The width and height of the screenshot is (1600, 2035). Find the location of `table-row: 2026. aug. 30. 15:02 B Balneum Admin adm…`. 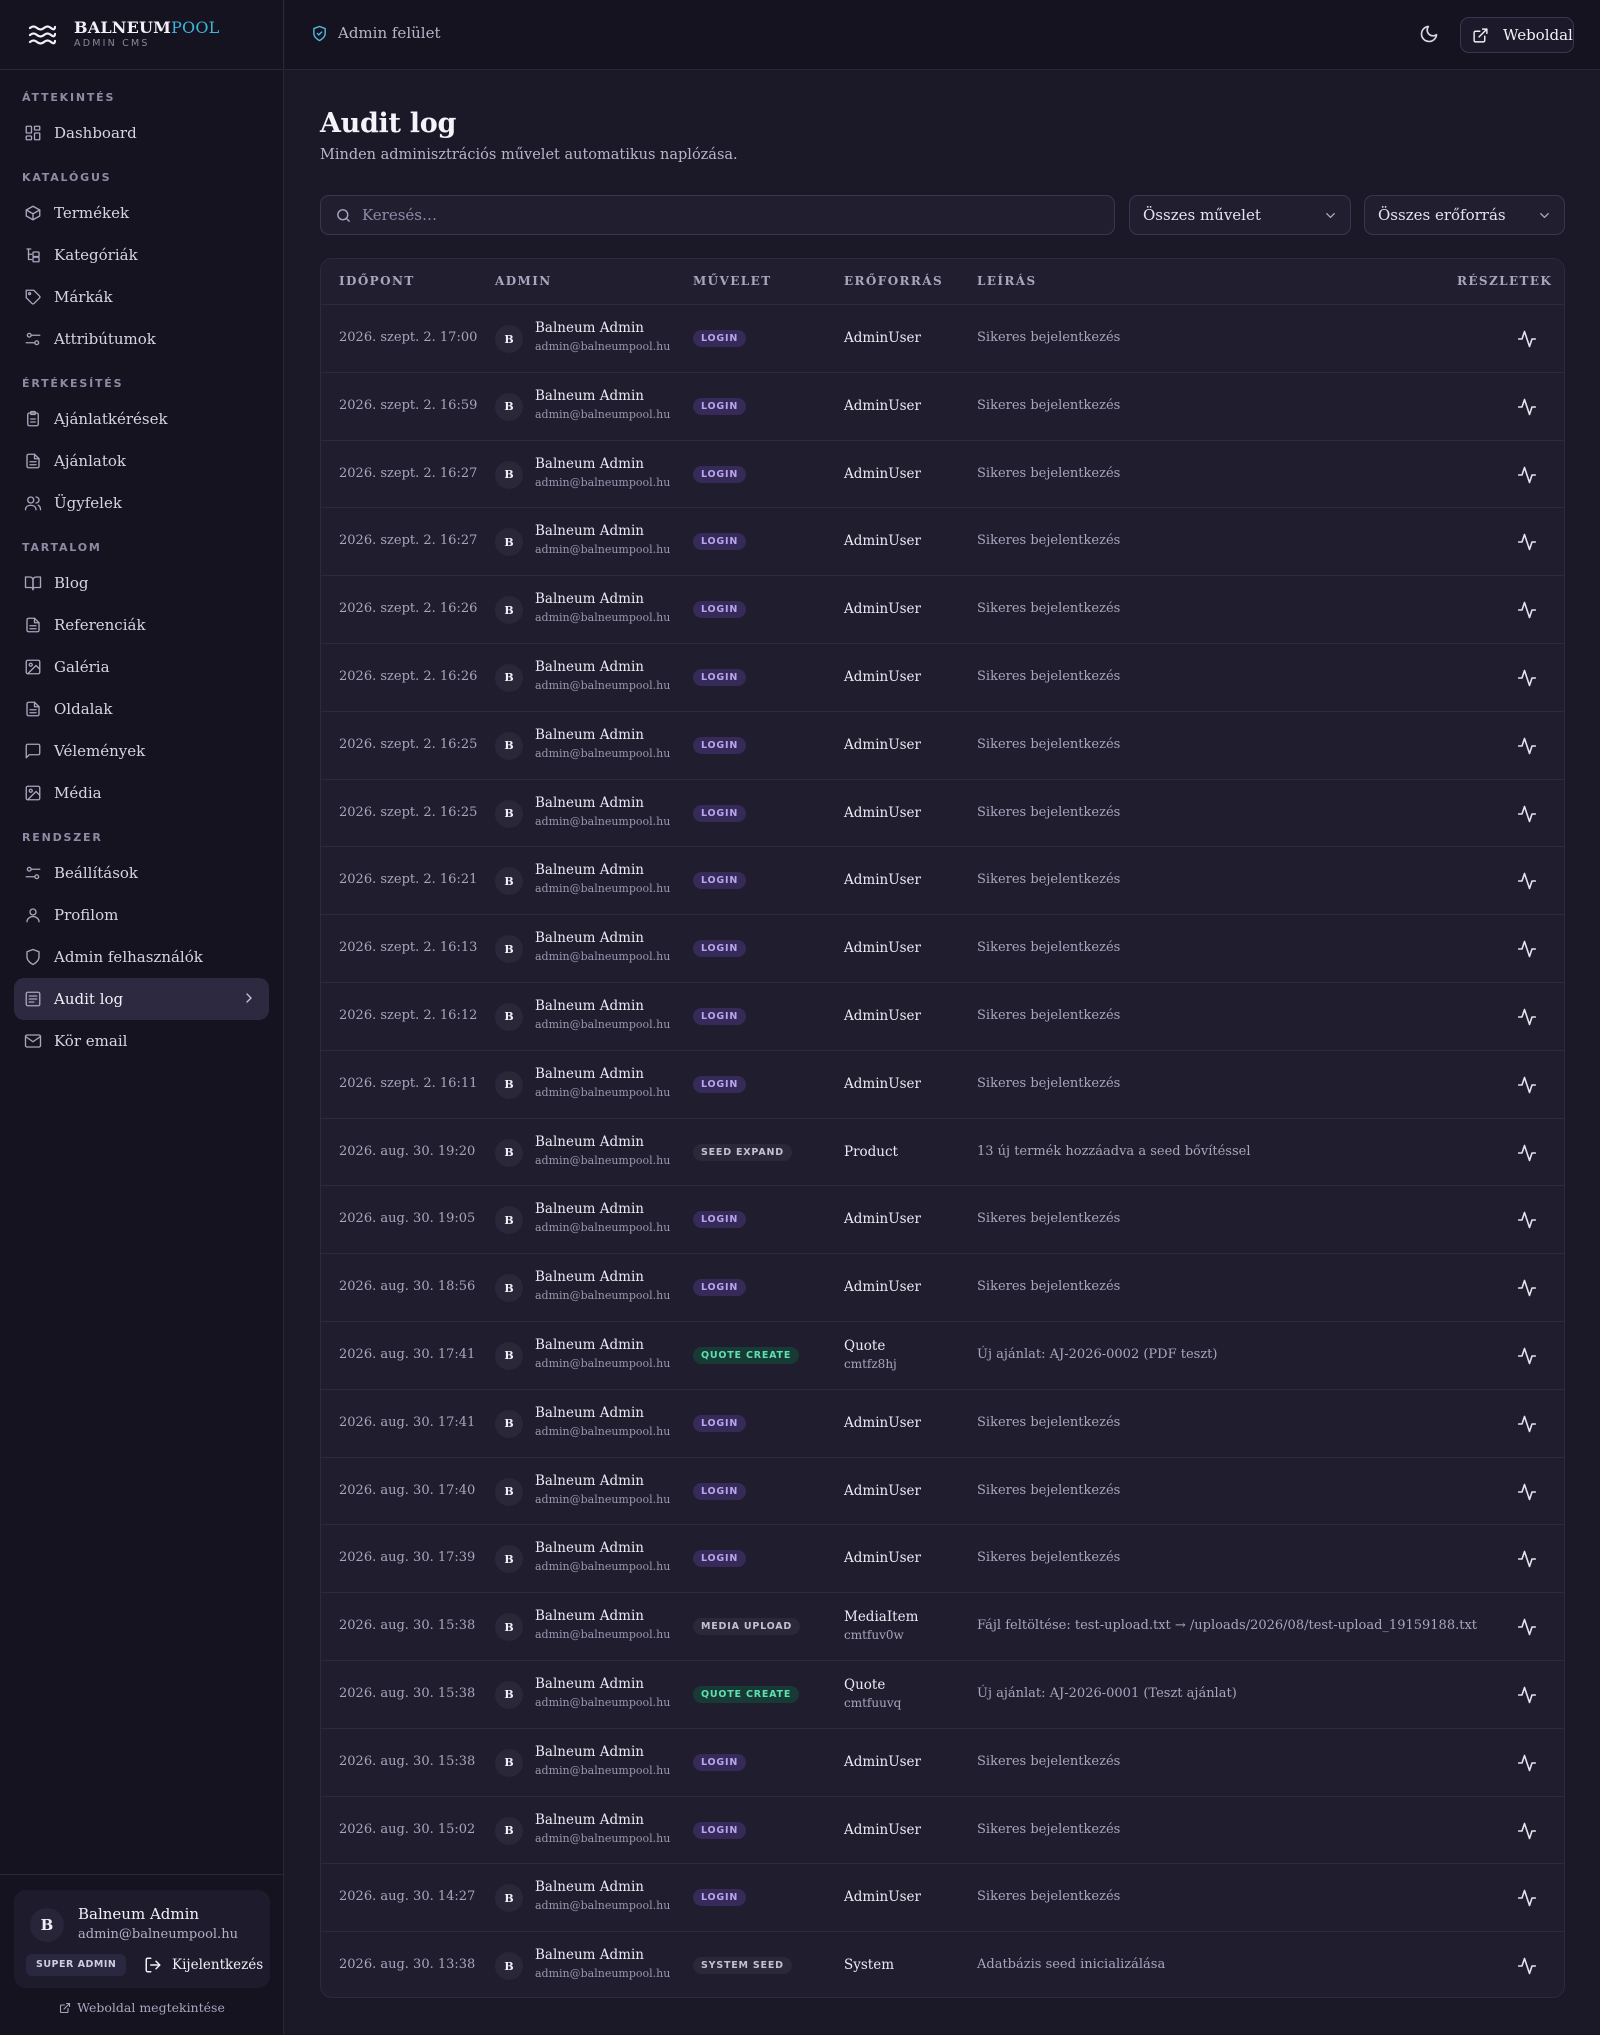

table-row: 2026. aug. 30. 15:02 B Balneum Admin adm… is located at coordinates (942, 1831).